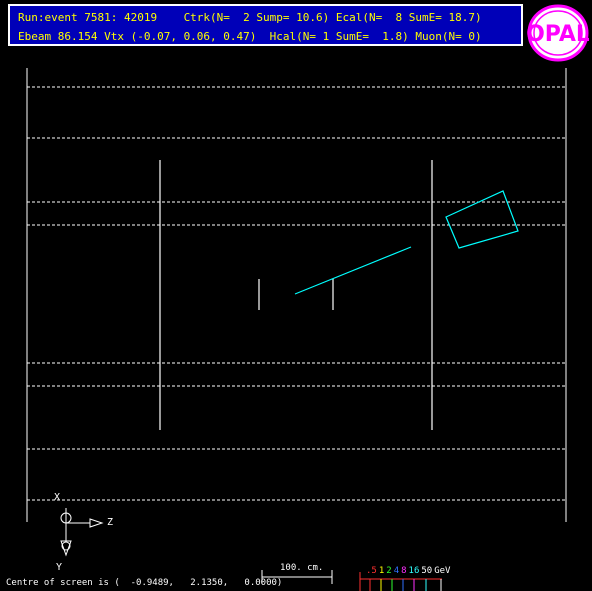 Image resolution: width=592 pixels, height=591 pixels. I want to click on energy-legend-label: 1, so click(381, 571).